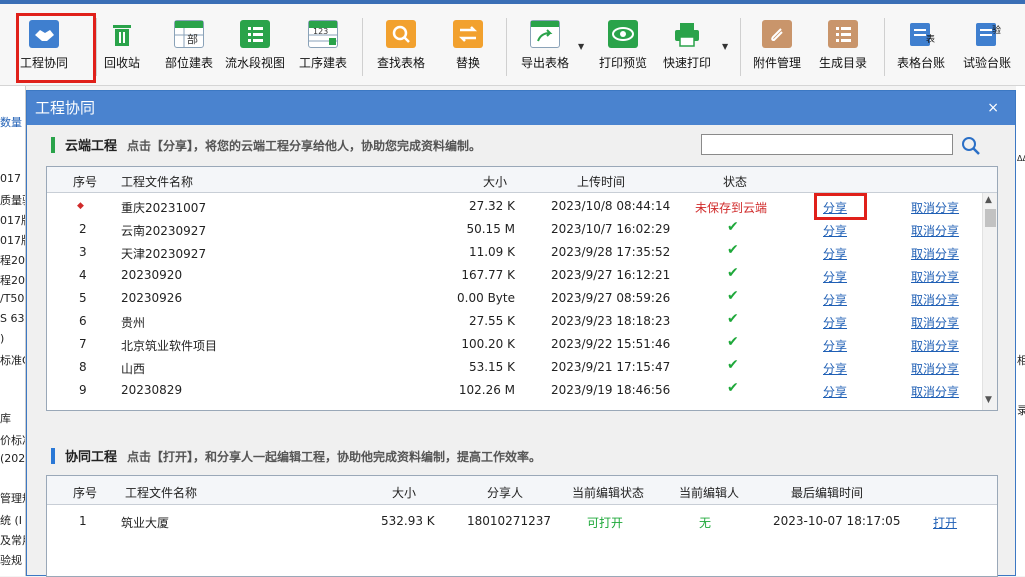  I want to click on bg-text: 数量, so click(11, 122).